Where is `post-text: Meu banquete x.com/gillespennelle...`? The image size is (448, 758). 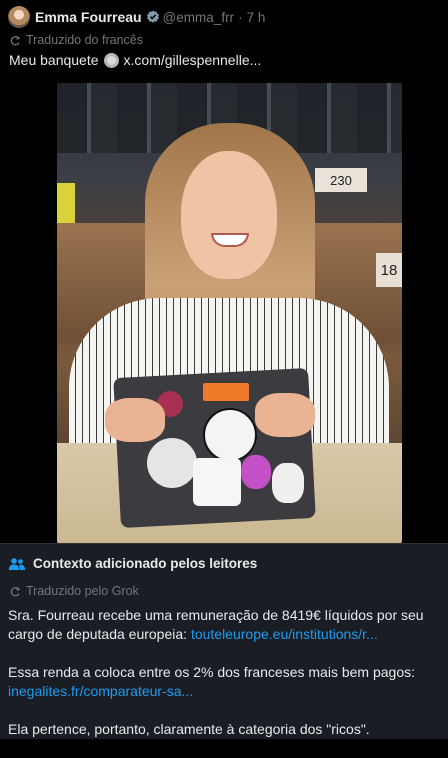
post-text: Meu banquete x.com/gillespennelle... is located at coordinates (135, 60).